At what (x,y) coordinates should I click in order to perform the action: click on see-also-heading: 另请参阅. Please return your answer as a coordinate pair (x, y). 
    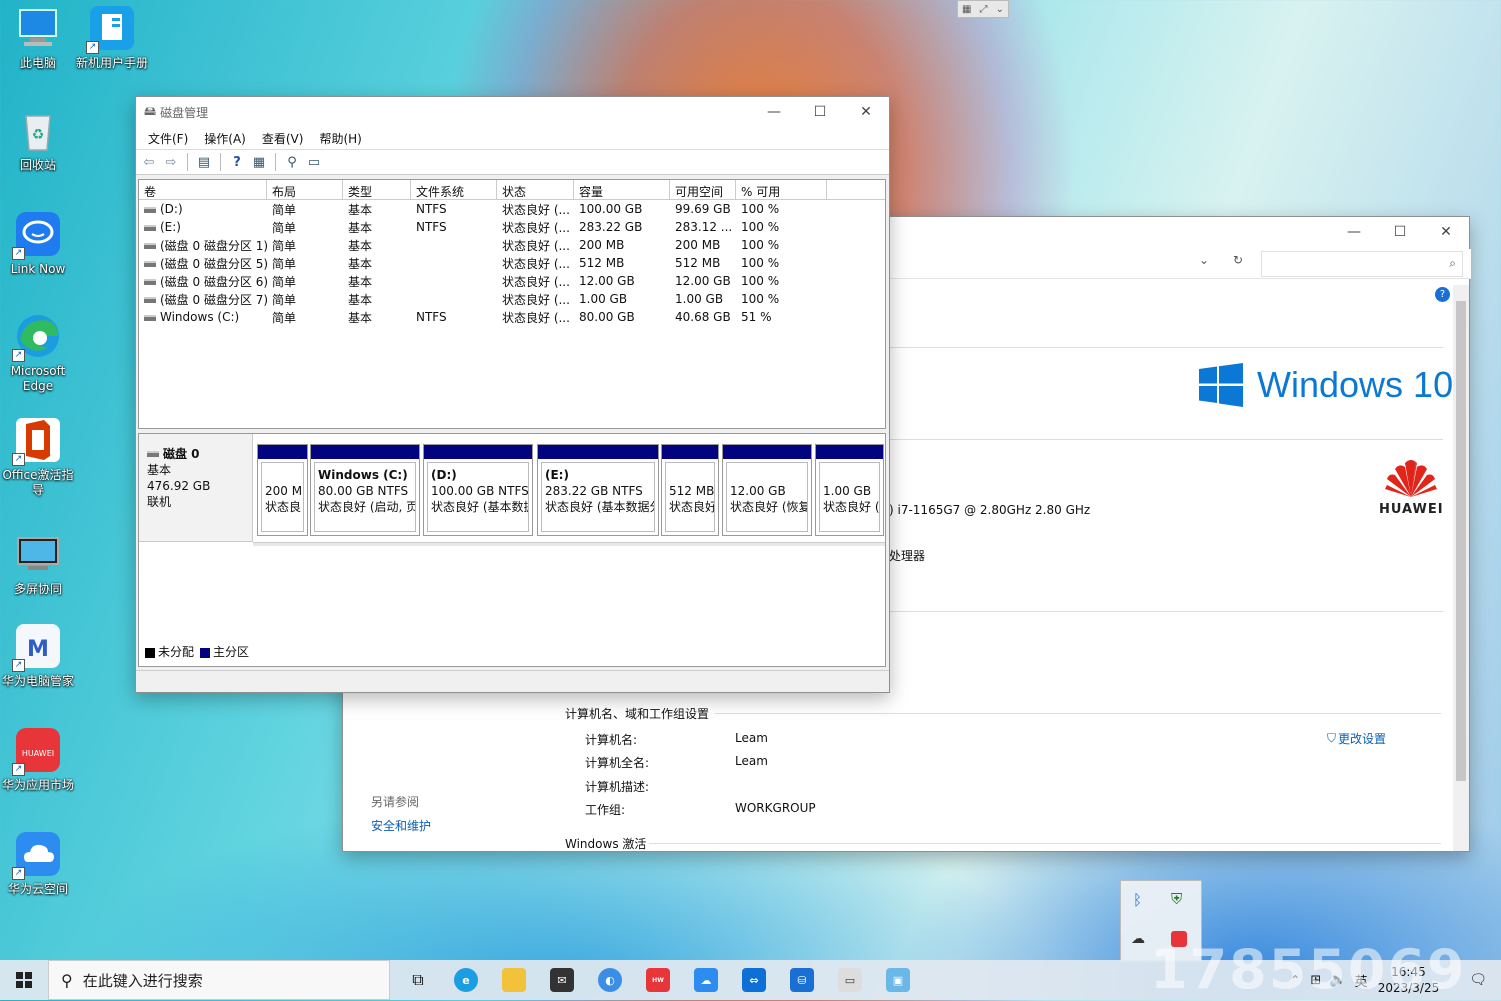
    Looking at the image, I should click on (395, 802).